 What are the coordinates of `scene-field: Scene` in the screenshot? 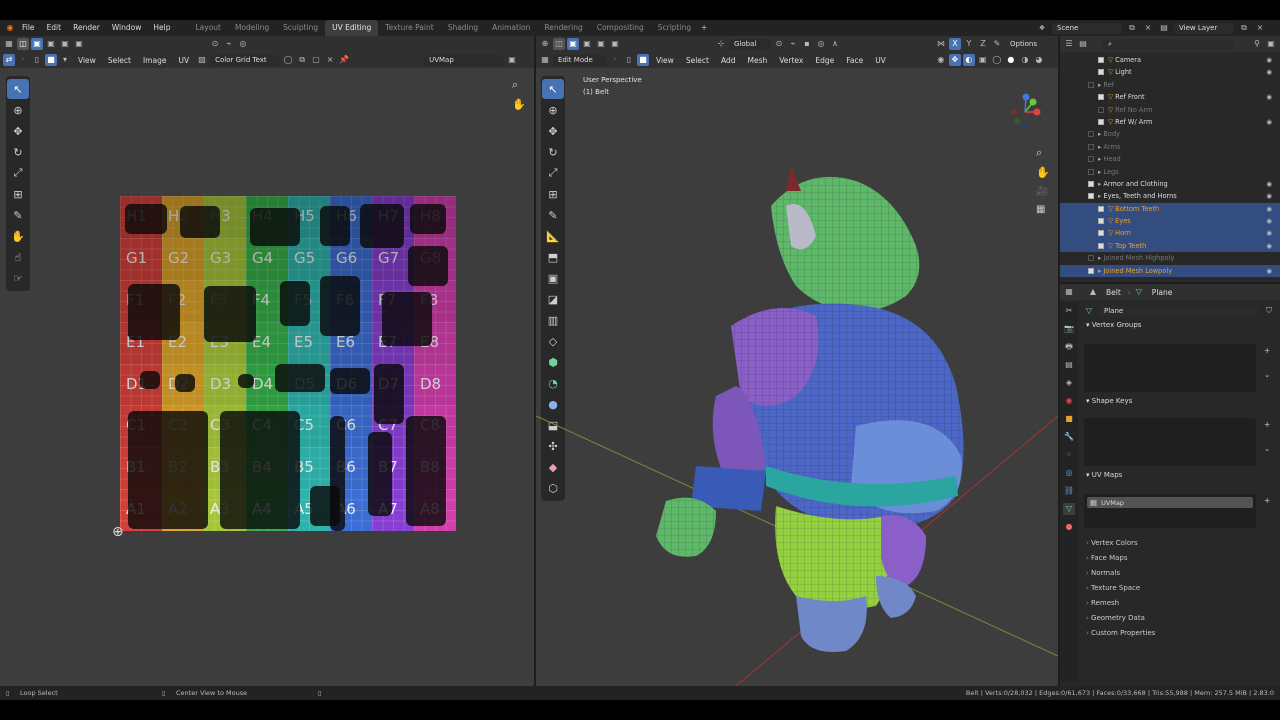 It's located at (1087, 28).